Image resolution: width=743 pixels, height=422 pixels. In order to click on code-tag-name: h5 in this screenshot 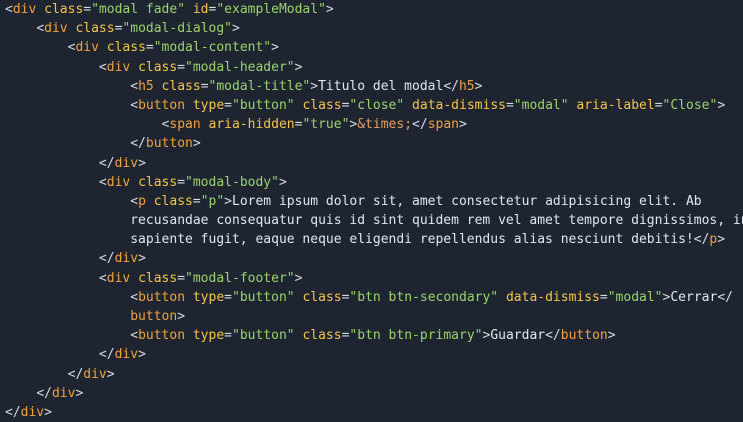, I will do `click(466, 86)`.